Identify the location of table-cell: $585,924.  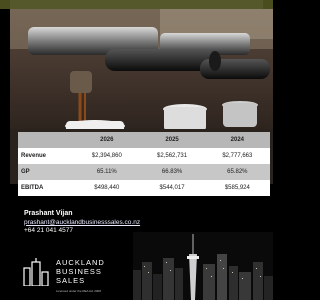
(237, 188).